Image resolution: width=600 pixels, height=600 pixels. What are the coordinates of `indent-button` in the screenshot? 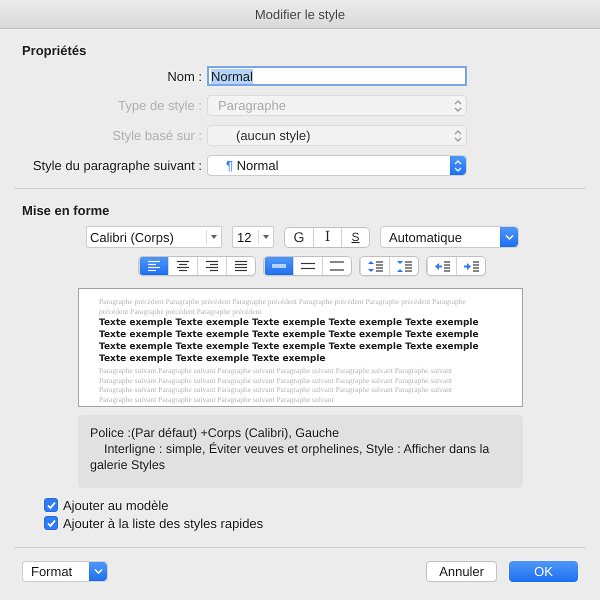 It's located at (470, 266).